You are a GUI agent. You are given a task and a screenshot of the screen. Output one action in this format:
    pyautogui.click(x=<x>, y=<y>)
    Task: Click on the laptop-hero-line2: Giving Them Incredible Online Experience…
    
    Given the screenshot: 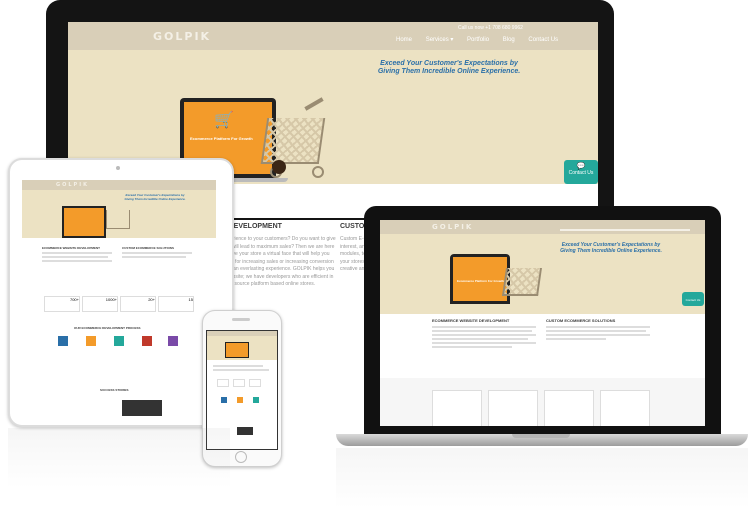 What is the action you would take?
    pyautogui.click(x=611, y=251)
    